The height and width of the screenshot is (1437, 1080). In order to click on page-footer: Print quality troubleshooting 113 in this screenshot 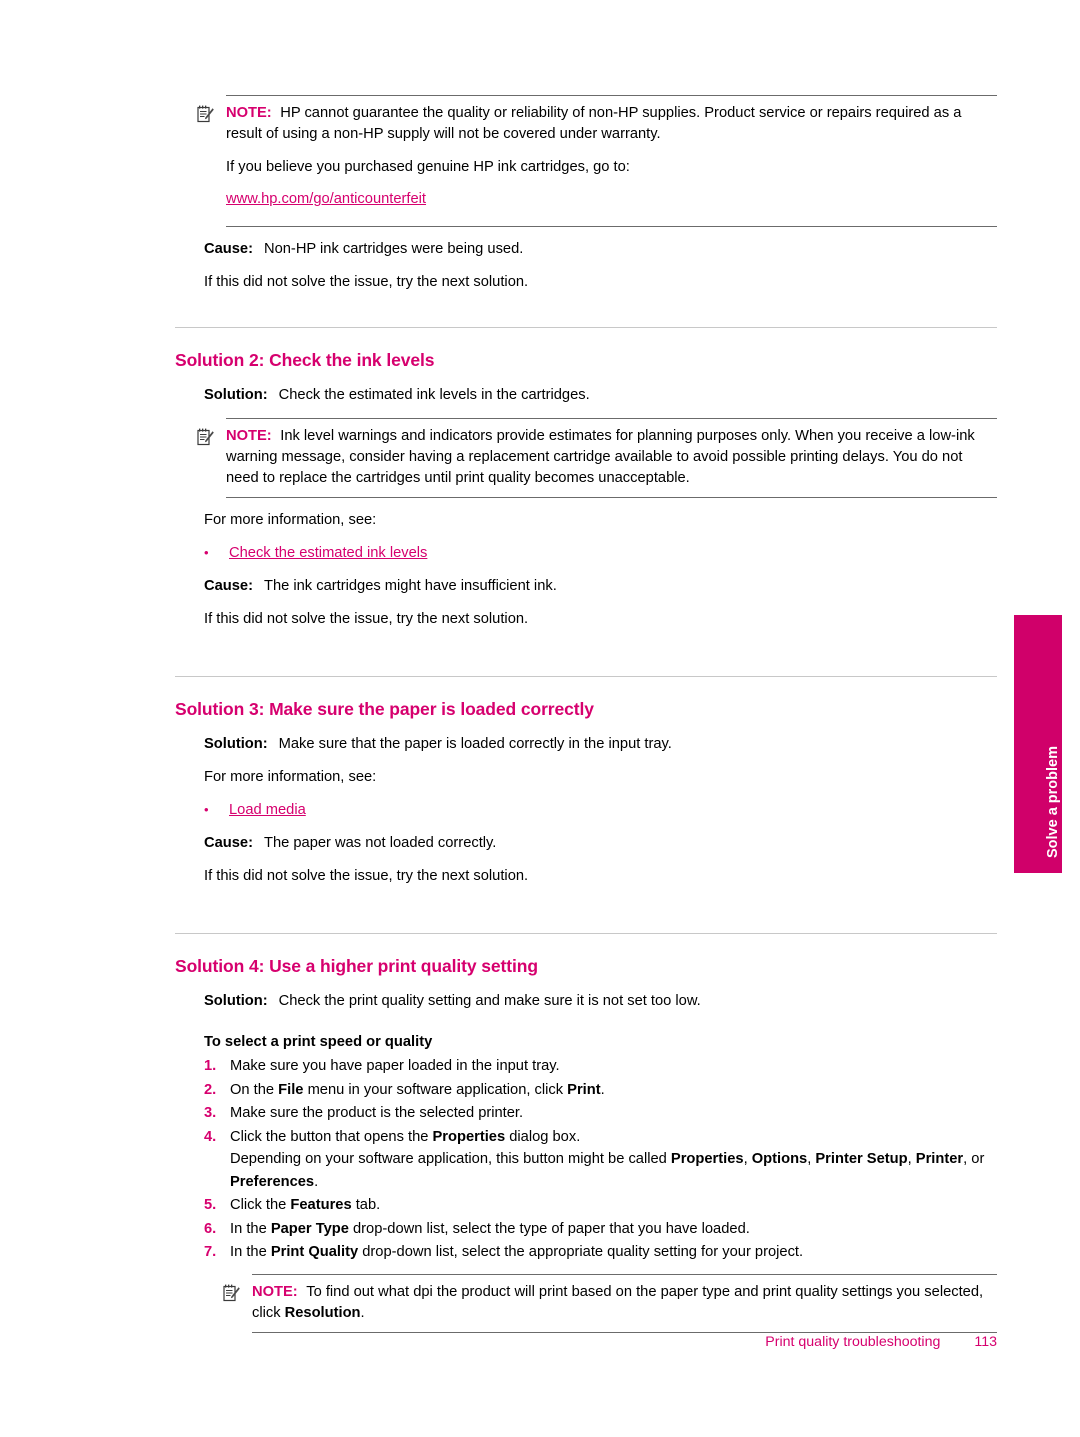, I will do `click(498, 1342)`.